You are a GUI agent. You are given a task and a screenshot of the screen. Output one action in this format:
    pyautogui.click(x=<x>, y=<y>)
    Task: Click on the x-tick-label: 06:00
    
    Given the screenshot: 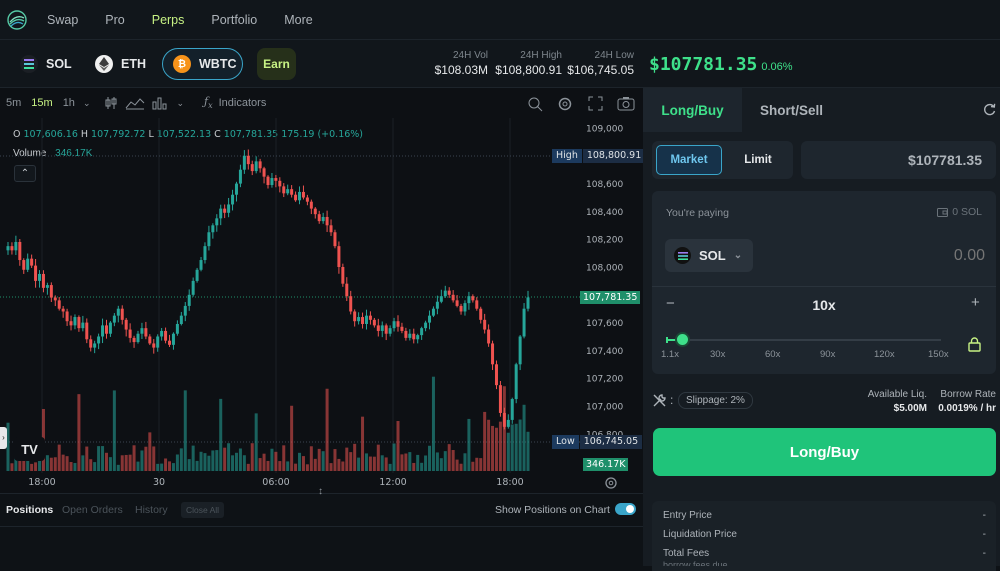 What is the action you would take?
    pyautogui.click(x=275, y=482)
    